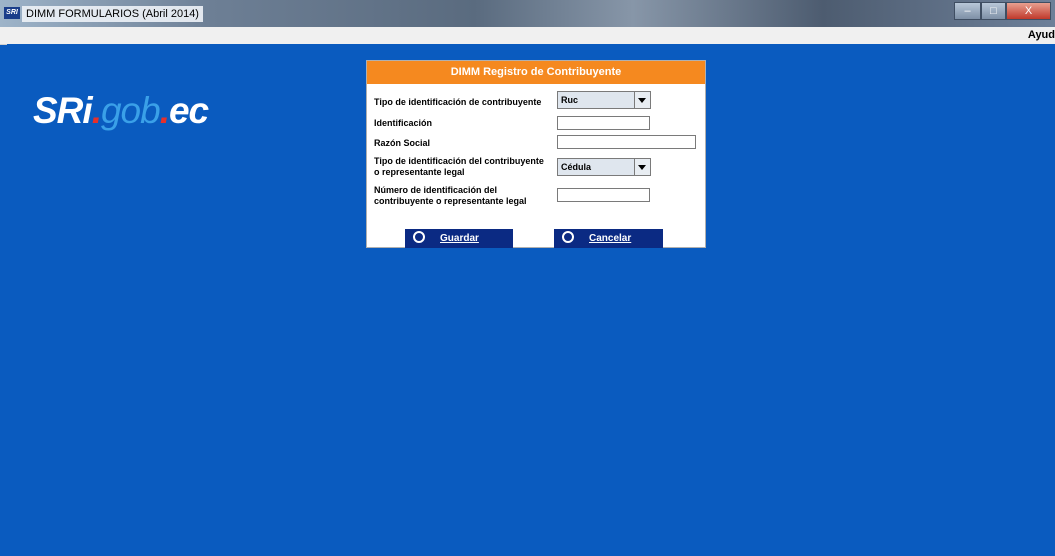  Describe the element at coordinates (626, 142) in the screenshot. I see `razon-social-input` at that location.